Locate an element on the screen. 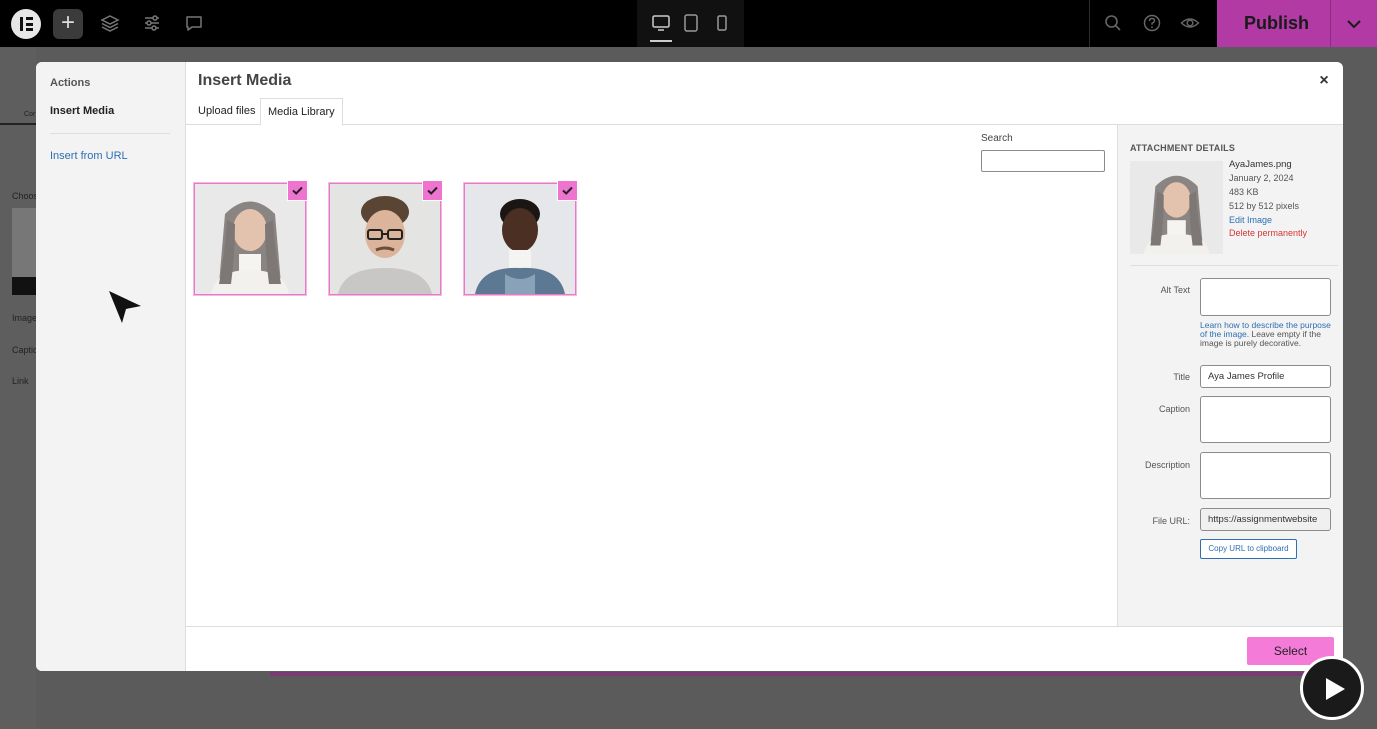 The width and height of the screenshot is (1377, 729). eye-icon is located at coordinates (1190, 23).